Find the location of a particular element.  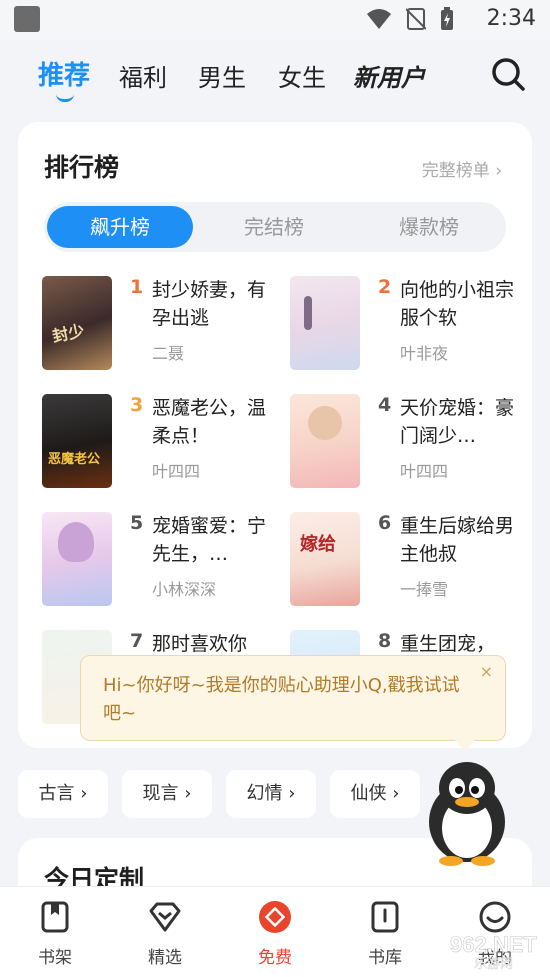

segment-hot: 爆款榜 is located at coordinates (429, 227).